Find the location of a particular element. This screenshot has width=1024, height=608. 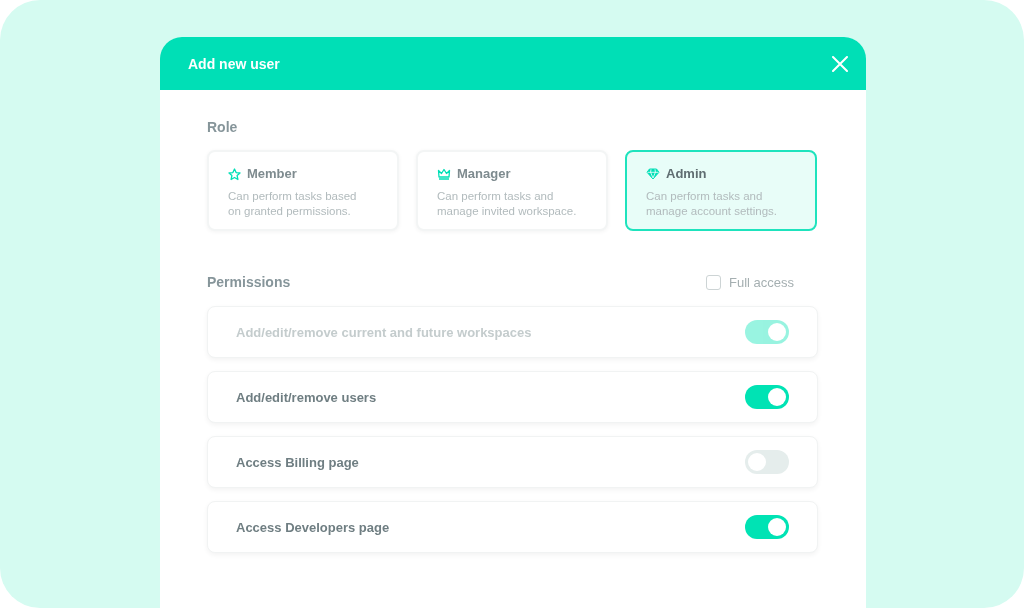

role-name: Manager is located at coordinates (484, 174).